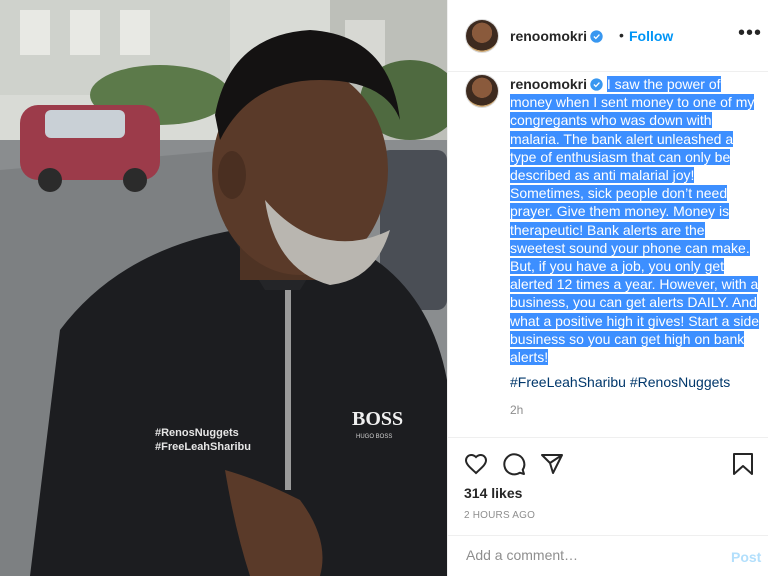 This screenshot has width=768, height=578. I want to click on bookmark-icon, so click(743, 464).